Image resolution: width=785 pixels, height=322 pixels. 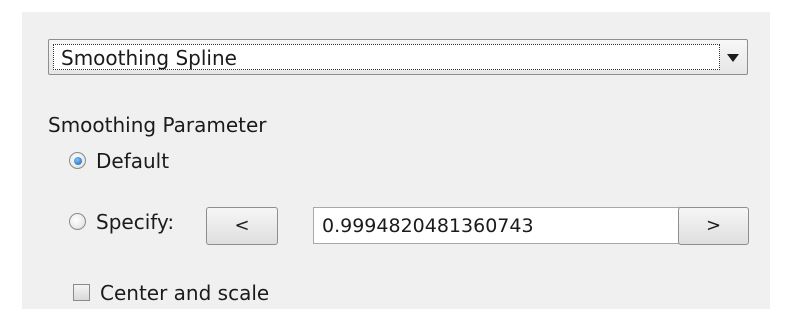 I want to click on decrement-button: <, so click(x=242, y=226).